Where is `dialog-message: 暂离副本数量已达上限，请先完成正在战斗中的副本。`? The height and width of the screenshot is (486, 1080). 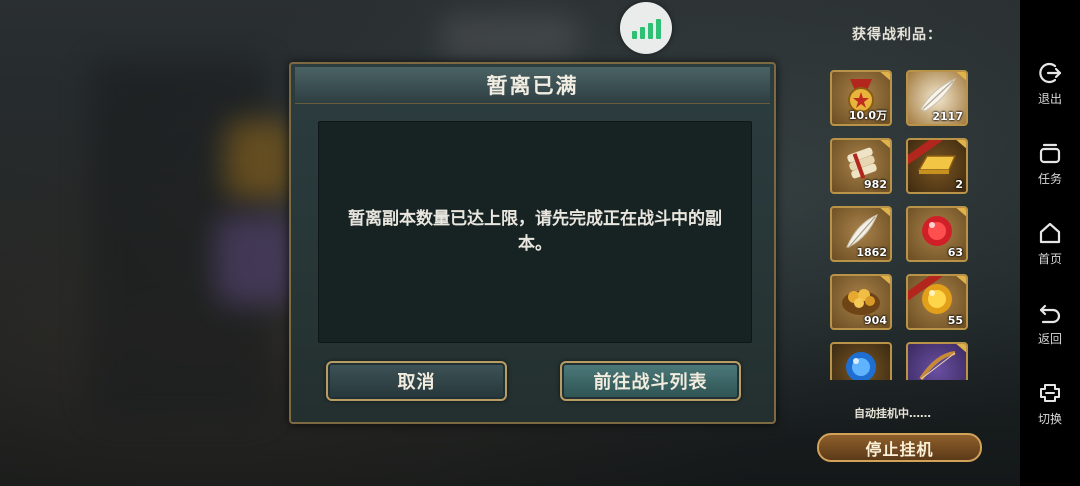
dialog-message: 暂离副本数量已达上限，请先完成正在战斗中的副本。 is located at coordinates (535, 231).